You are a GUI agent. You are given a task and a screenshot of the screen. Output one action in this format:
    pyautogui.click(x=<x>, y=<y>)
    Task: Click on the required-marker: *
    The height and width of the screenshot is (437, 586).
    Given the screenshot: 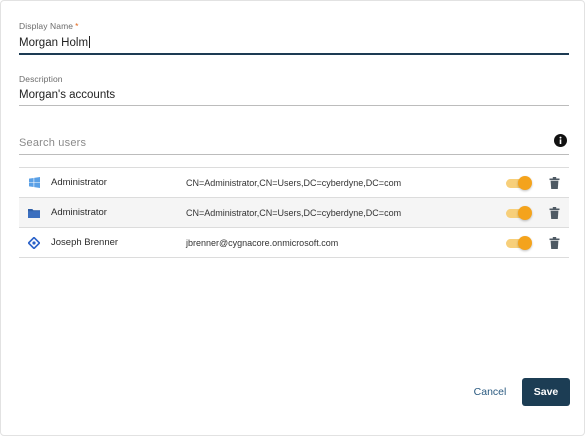 What is the action you would take?
    pyautogui.click(x=77, y=26)
    